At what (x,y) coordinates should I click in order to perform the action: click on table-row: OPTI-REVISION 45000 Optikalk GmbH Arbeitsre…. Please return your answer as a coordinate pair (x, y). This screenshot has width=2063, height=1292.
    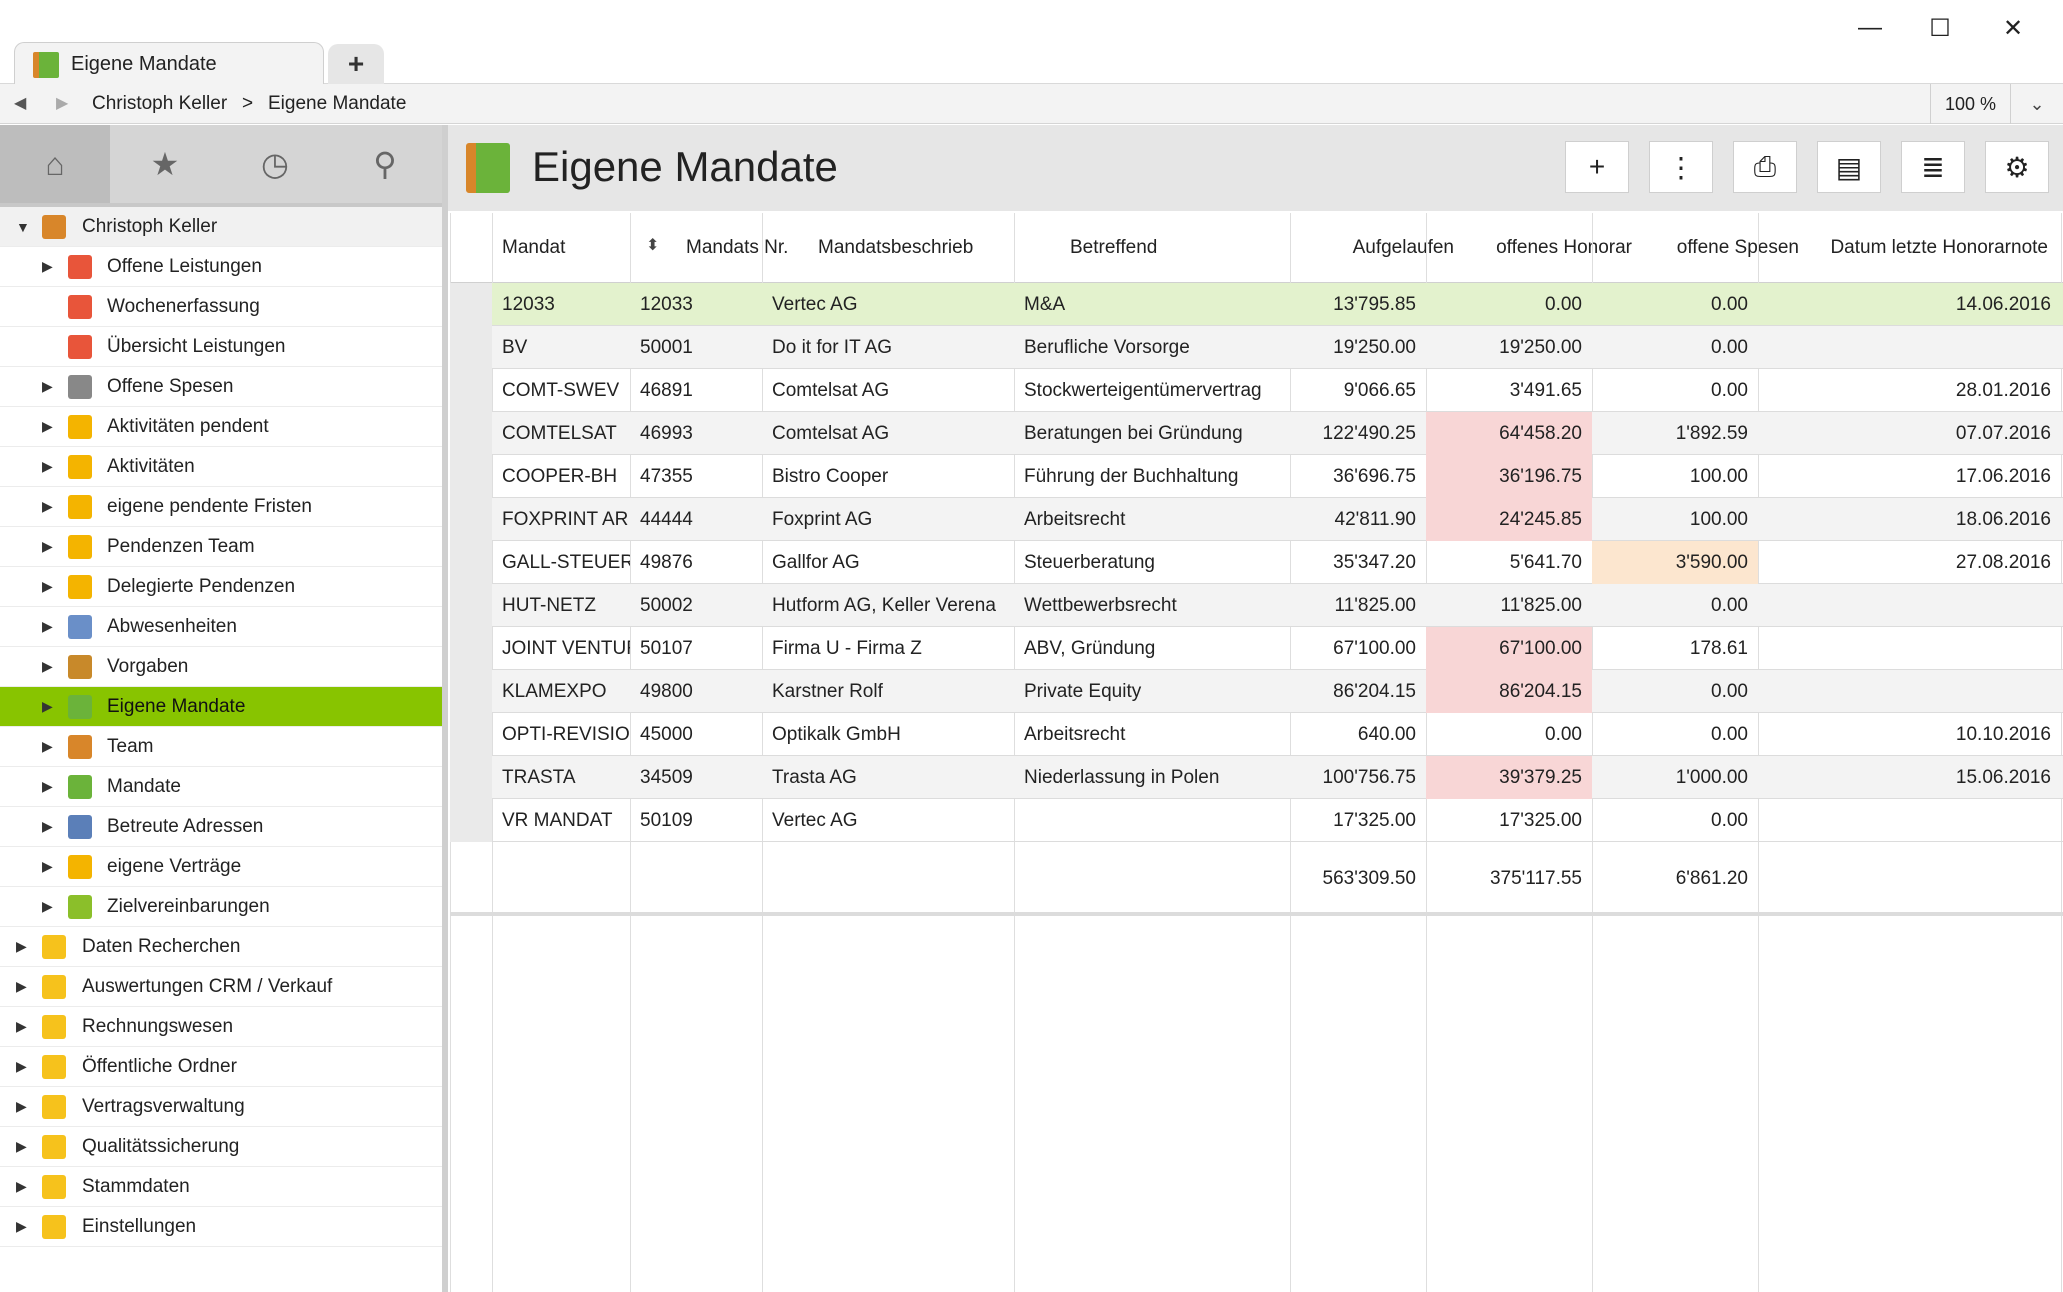
    Looking at the image, I should click on (1256, 734).